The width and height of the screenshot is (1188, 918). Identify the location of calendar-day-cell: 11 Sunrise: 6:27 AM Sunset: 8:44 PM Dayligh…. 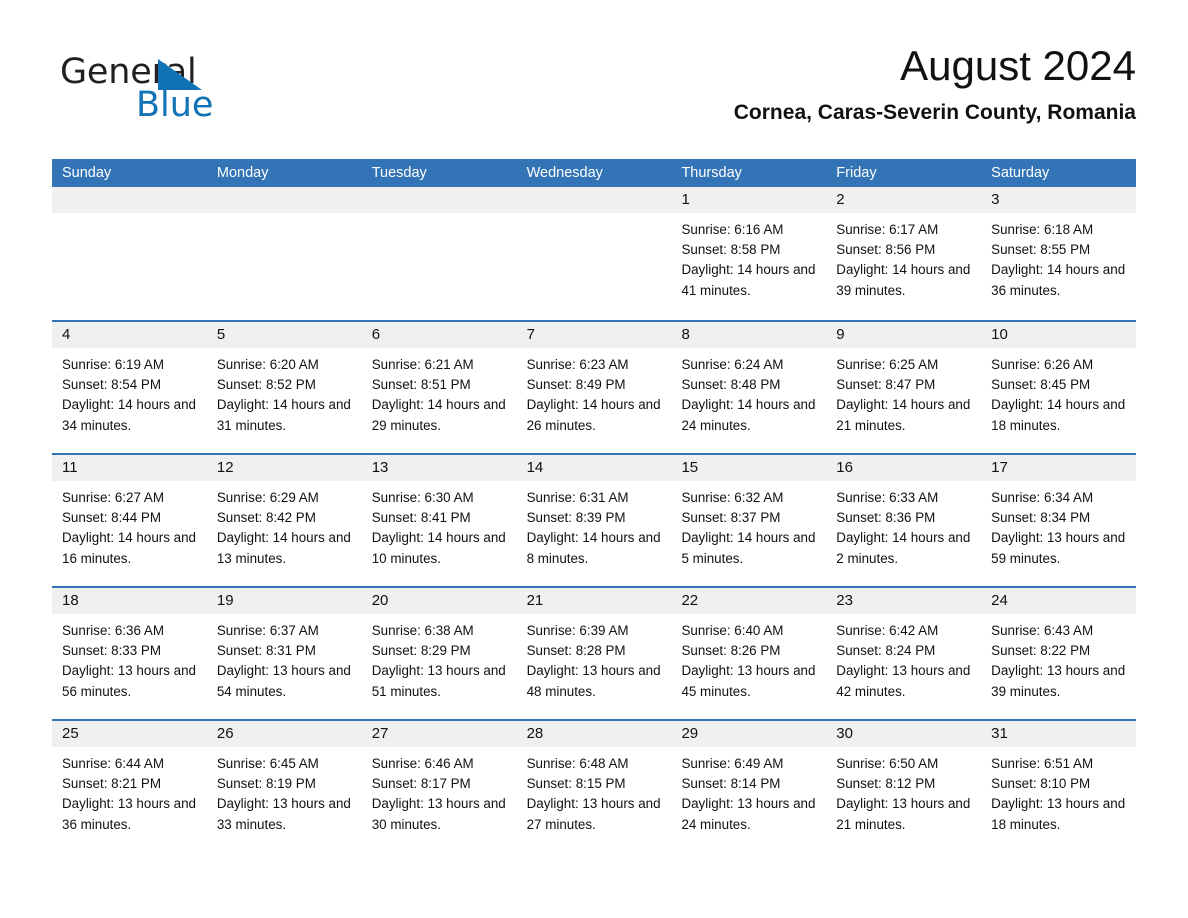
(129, 520).